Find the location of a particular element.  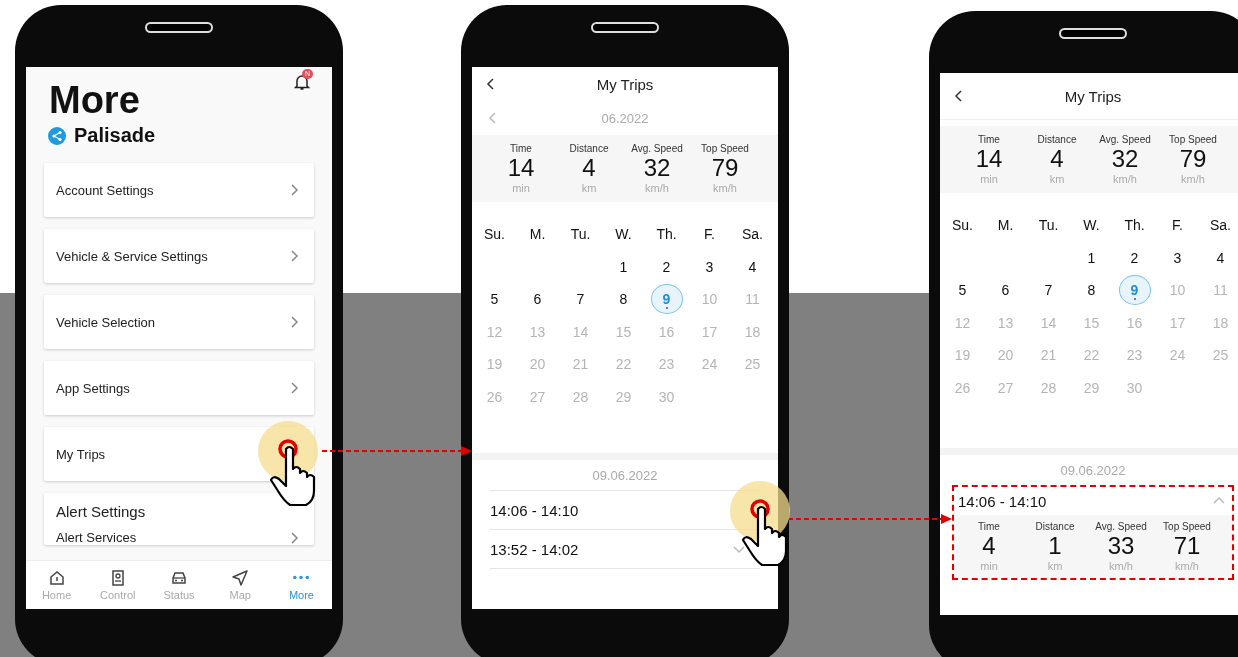

more-dots-icon is located at coordinates (301, 577).